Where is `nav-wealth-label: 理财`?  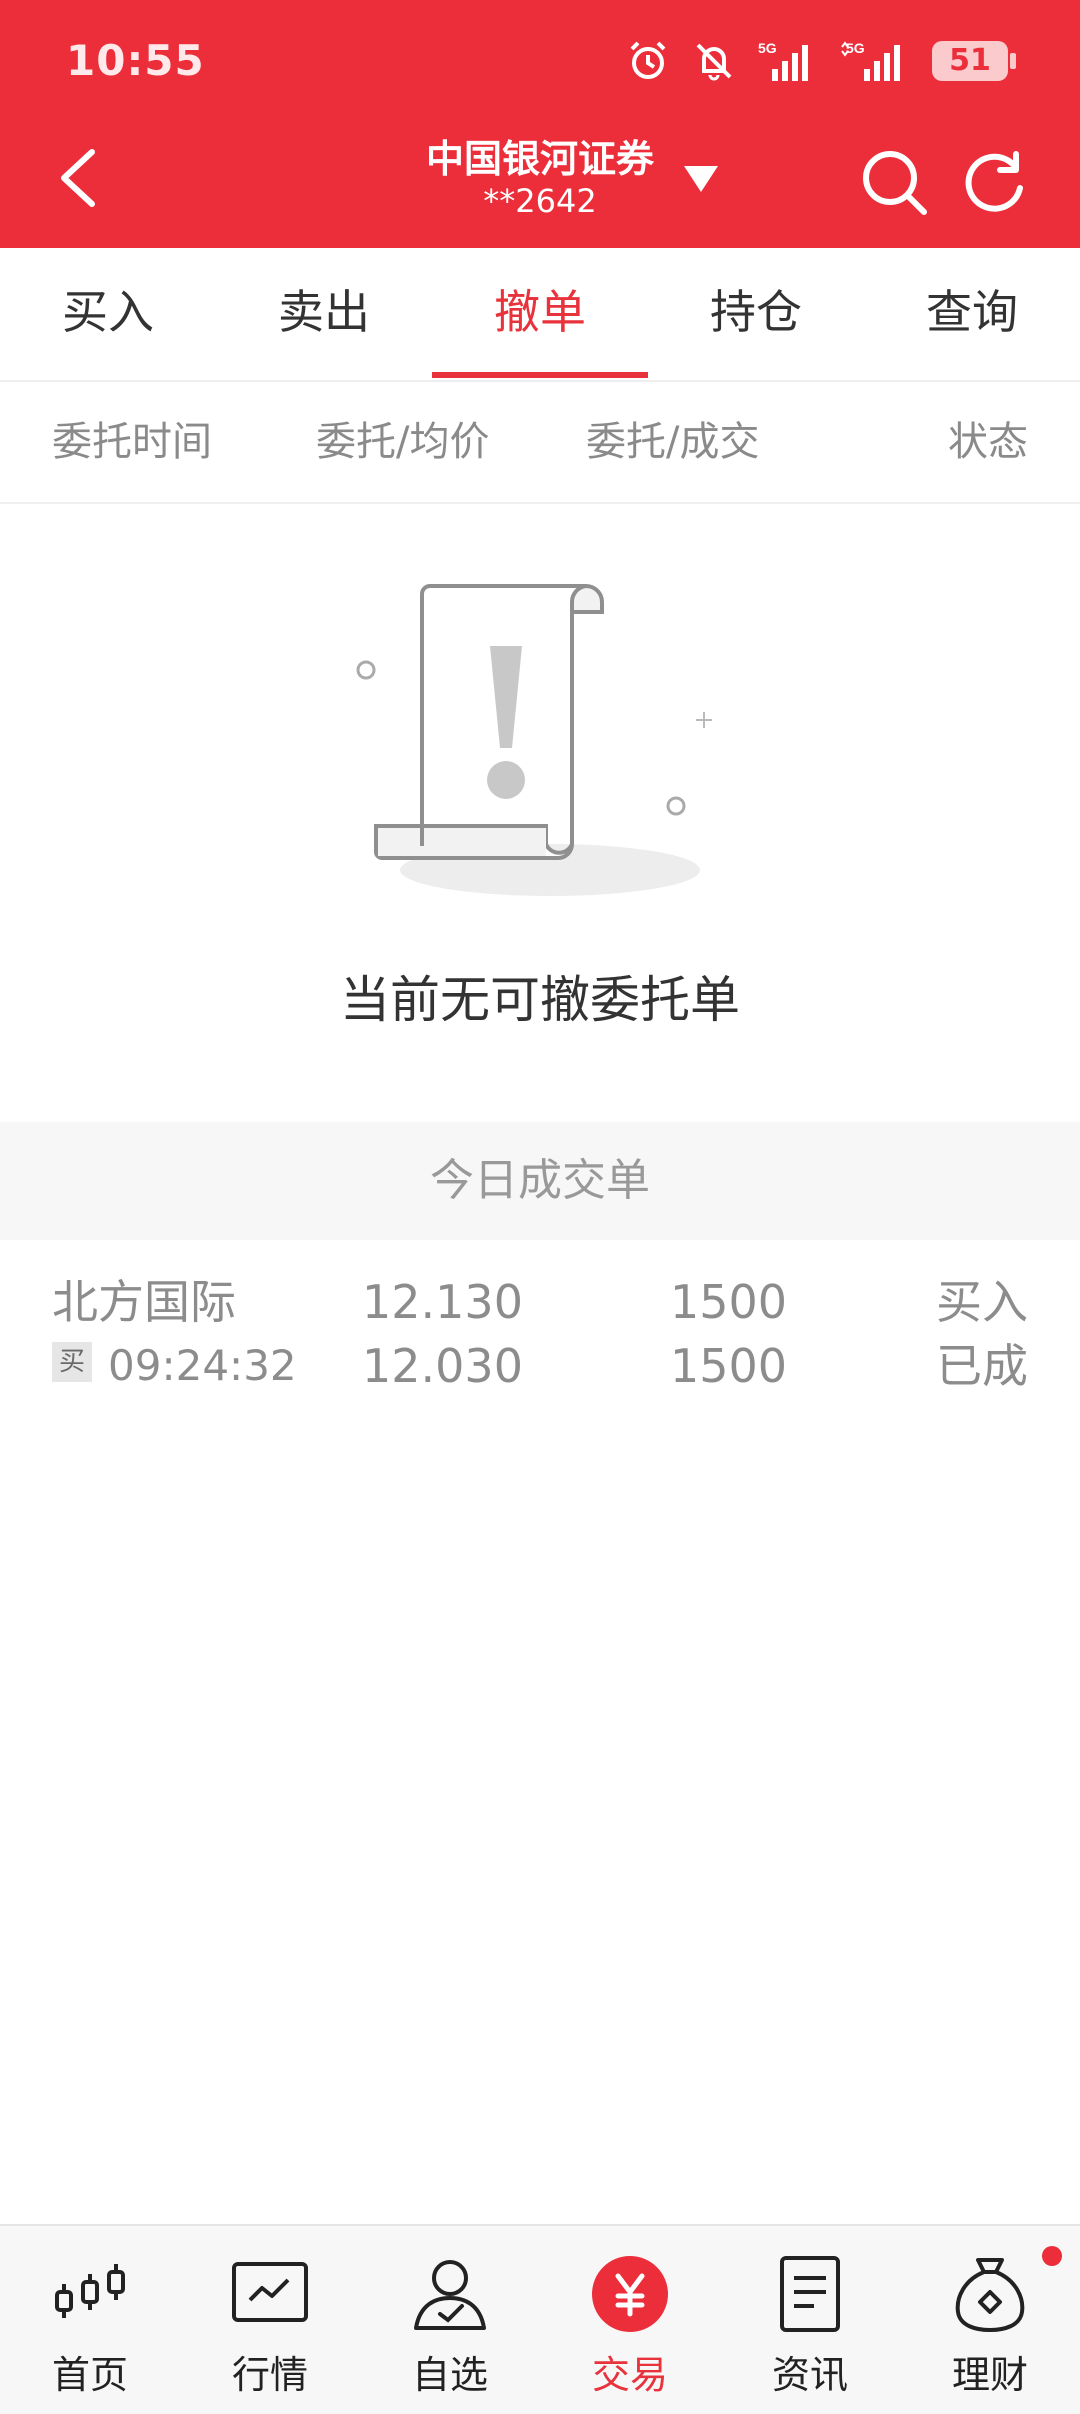 nav-wealth-label: 理财 is located at coordinates (989, 2375).